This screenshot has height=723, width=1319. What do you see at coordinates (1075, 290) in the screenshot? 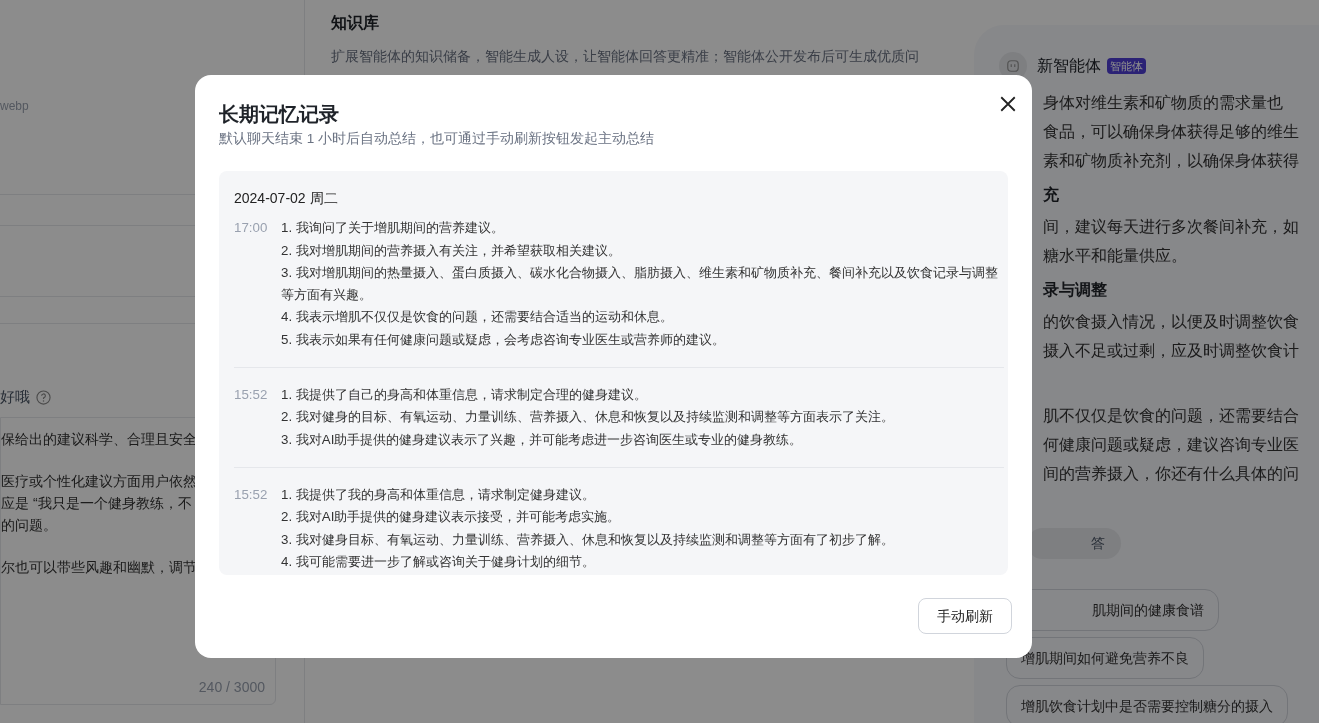
I see `message-heading: 录与调整` at bounding box center [1075, 290].